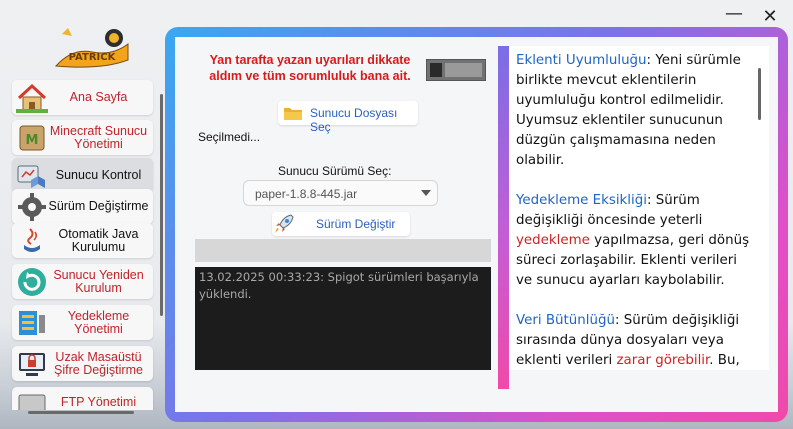  I want to click on sidebar-item-label: Sunucu Yeniden Kurulum, so click(98, 281).